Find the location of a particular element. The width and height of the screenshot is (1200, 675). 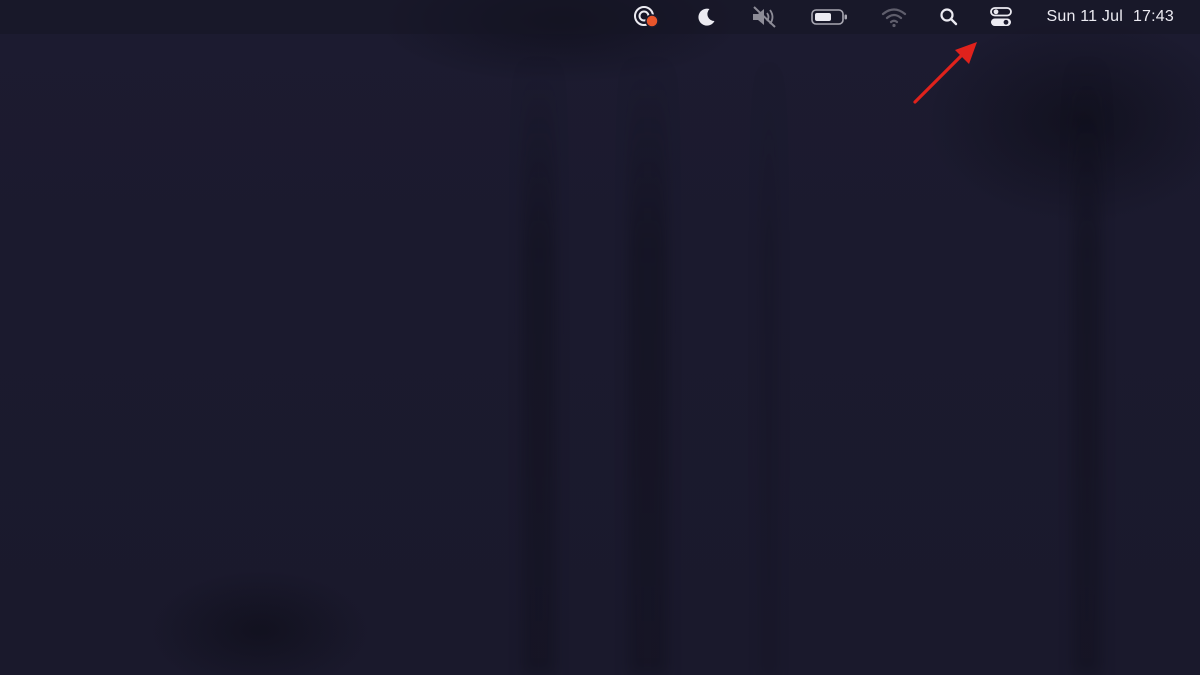

wifi-status-item is located at coordinates (894, 17).